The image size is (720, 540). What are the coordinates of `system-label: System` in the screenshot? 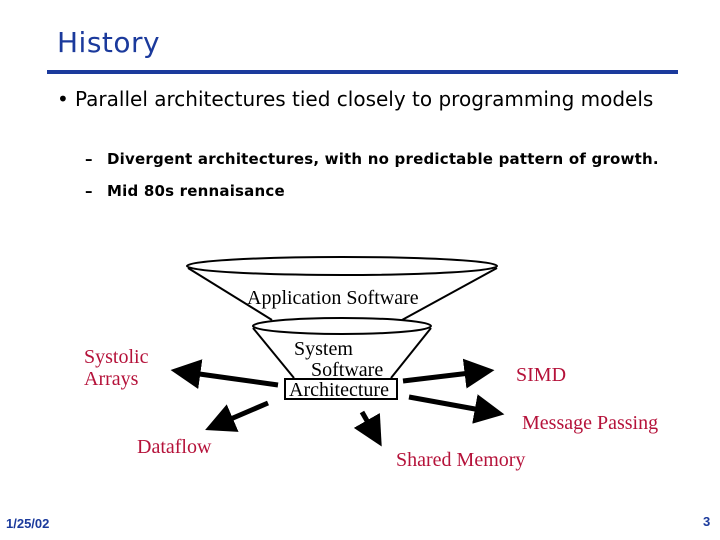 It's located at (323, 349).